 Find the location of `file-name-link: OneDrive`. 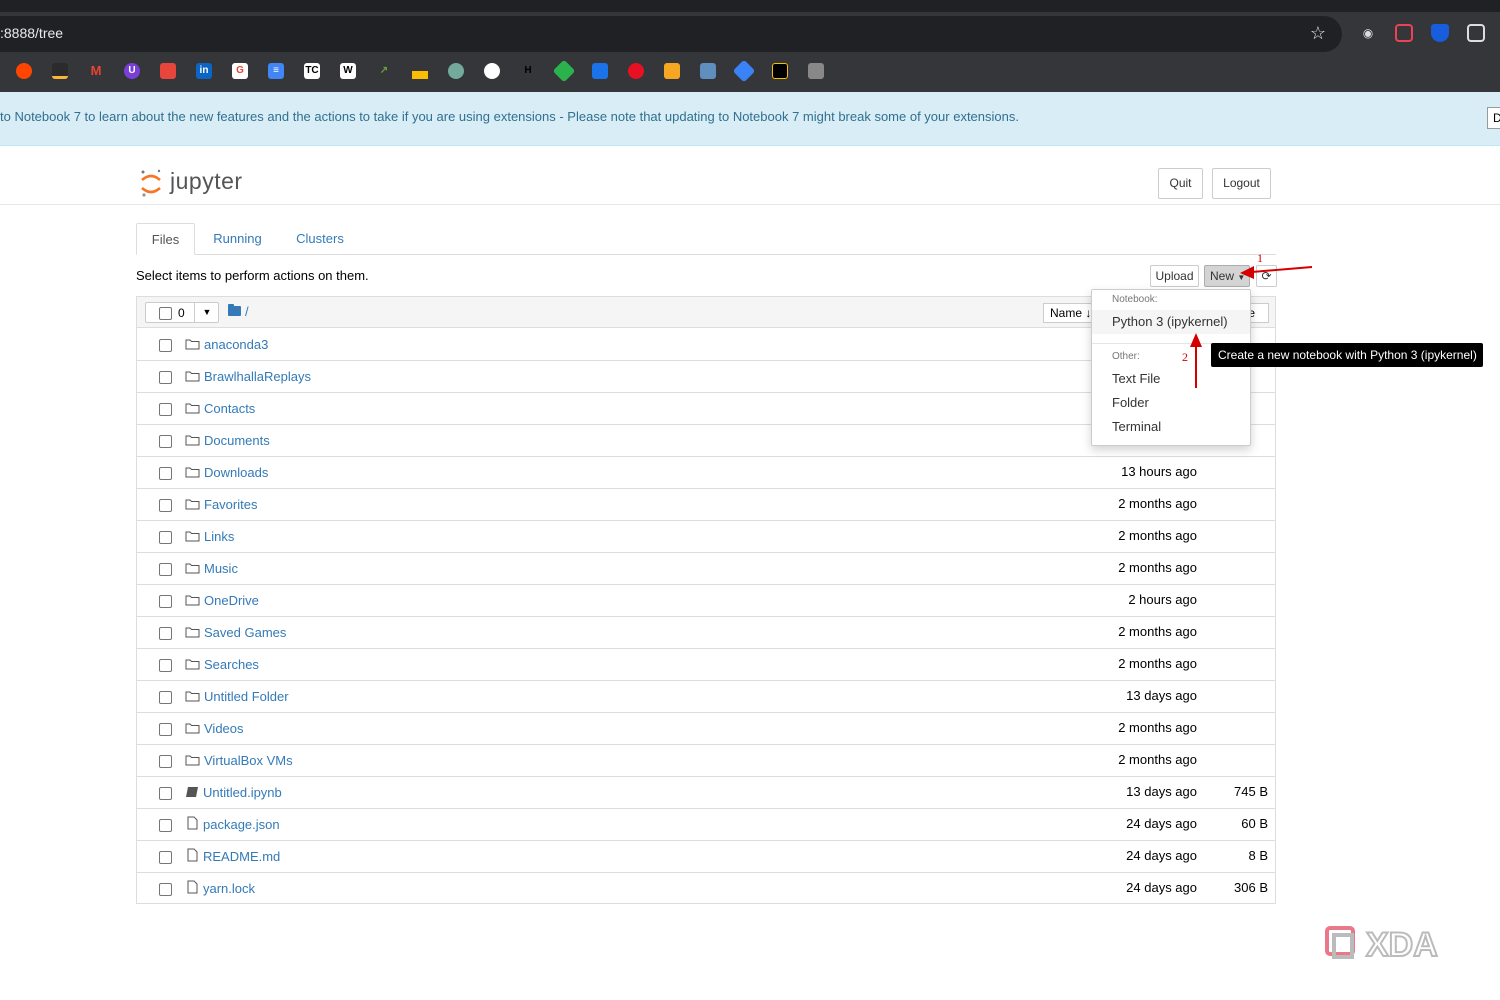

file-name-link: OneDrive is located at coordinates (231, 600).